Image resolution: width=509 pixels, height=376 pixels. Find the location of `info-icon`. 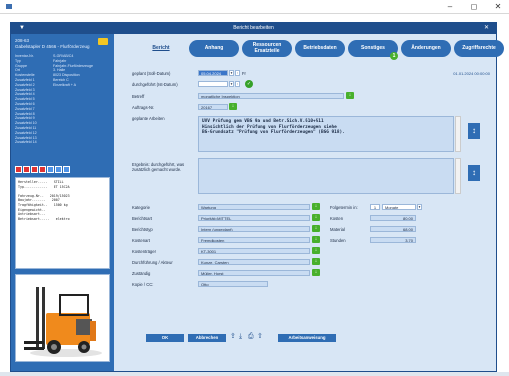

info-icon is located at coordinates (66, 169).